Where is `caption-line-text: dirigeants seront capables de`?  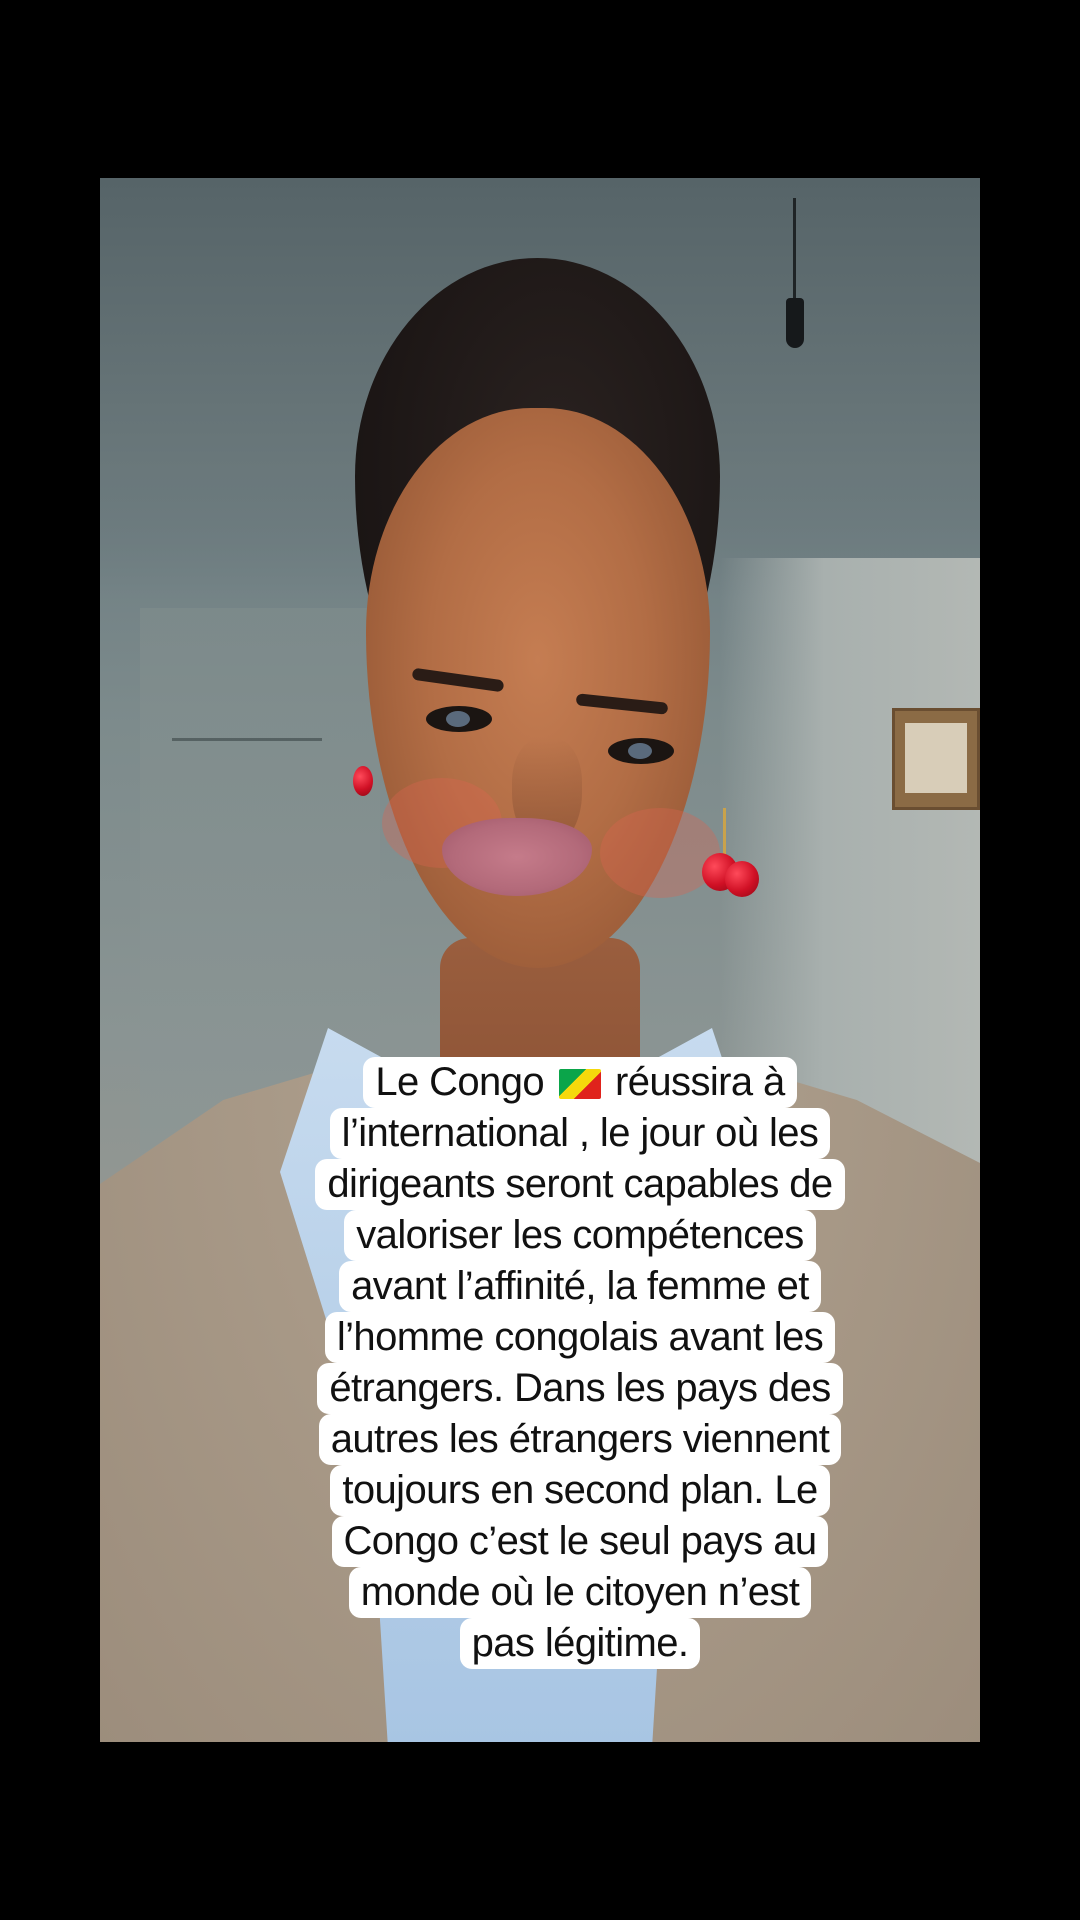
caption-line-text: dirigeants seront capables de is located at coordinates (580, 1184).